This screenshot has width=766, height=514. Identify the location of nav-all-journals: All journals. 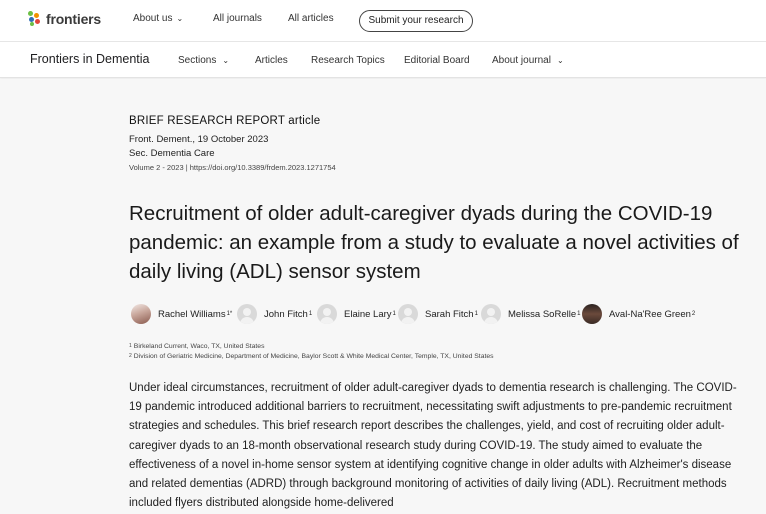
(237, 18).